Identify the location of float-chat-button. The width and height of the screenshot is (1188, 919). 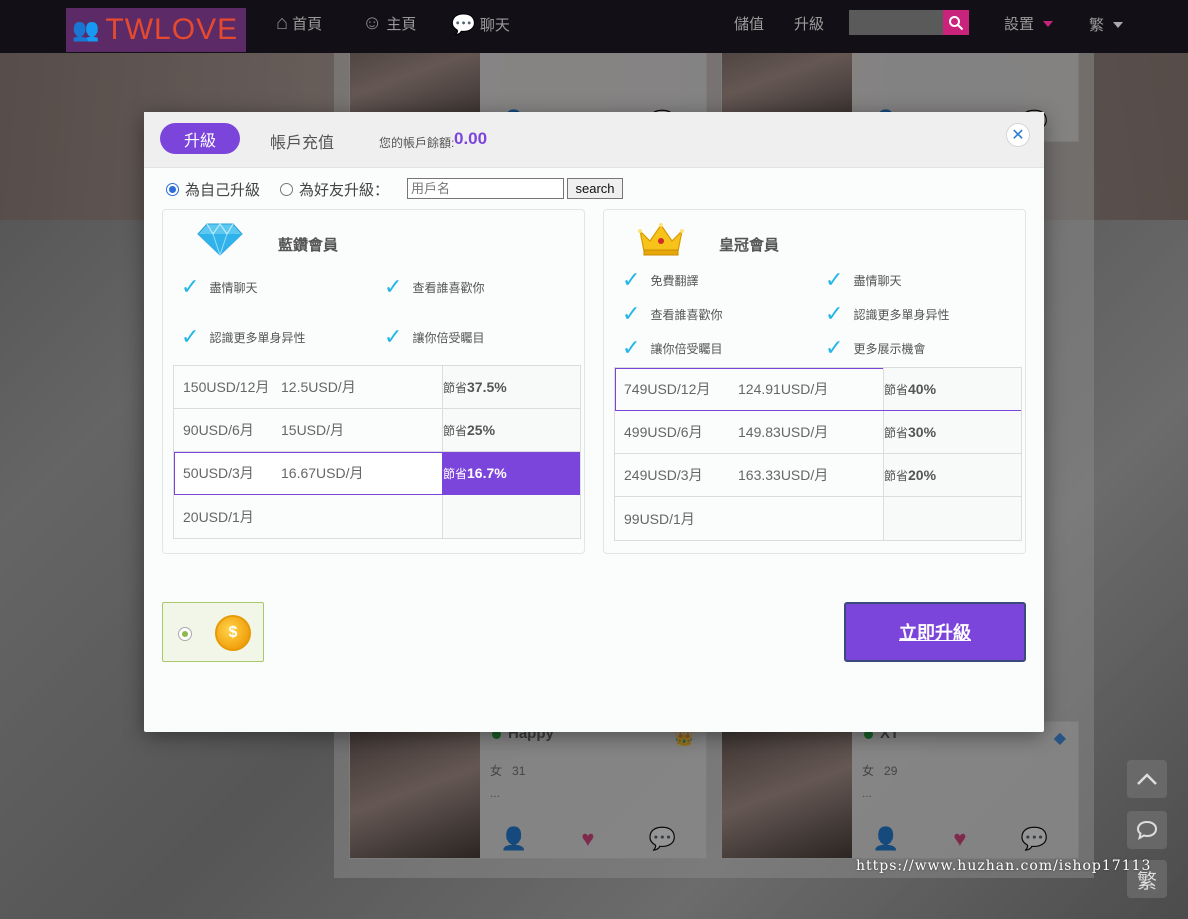
(1147, 830).